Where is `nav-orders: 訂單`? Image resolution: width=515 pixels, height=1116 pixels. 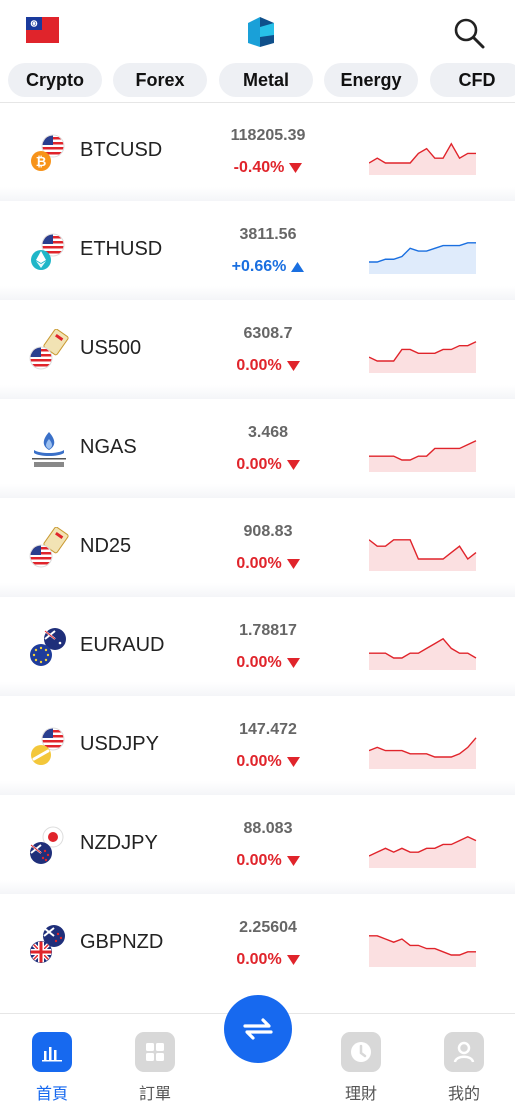
nav-orders: 訂單 is located at coordinates (155, 1065).